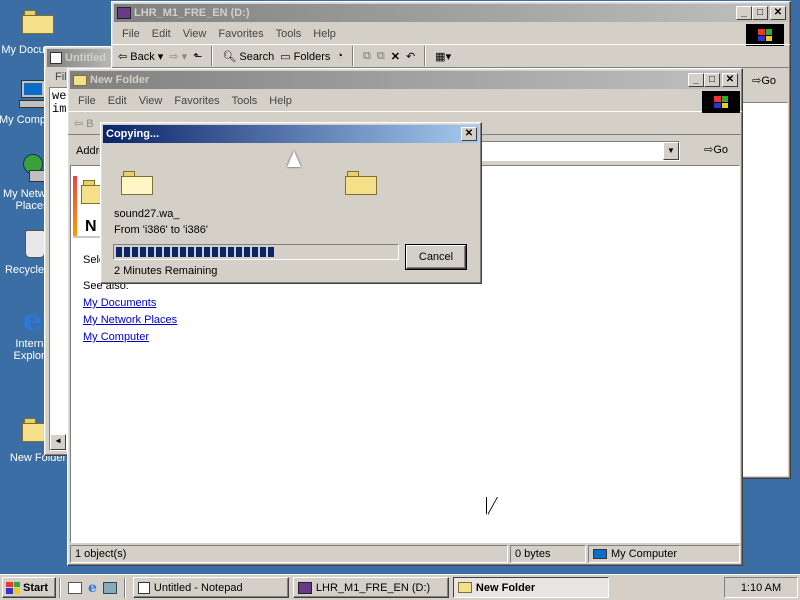  What do you see at coordinates (600, 554) in the screenshot?
I see `computer-icon` at bounding box center [600, 554].